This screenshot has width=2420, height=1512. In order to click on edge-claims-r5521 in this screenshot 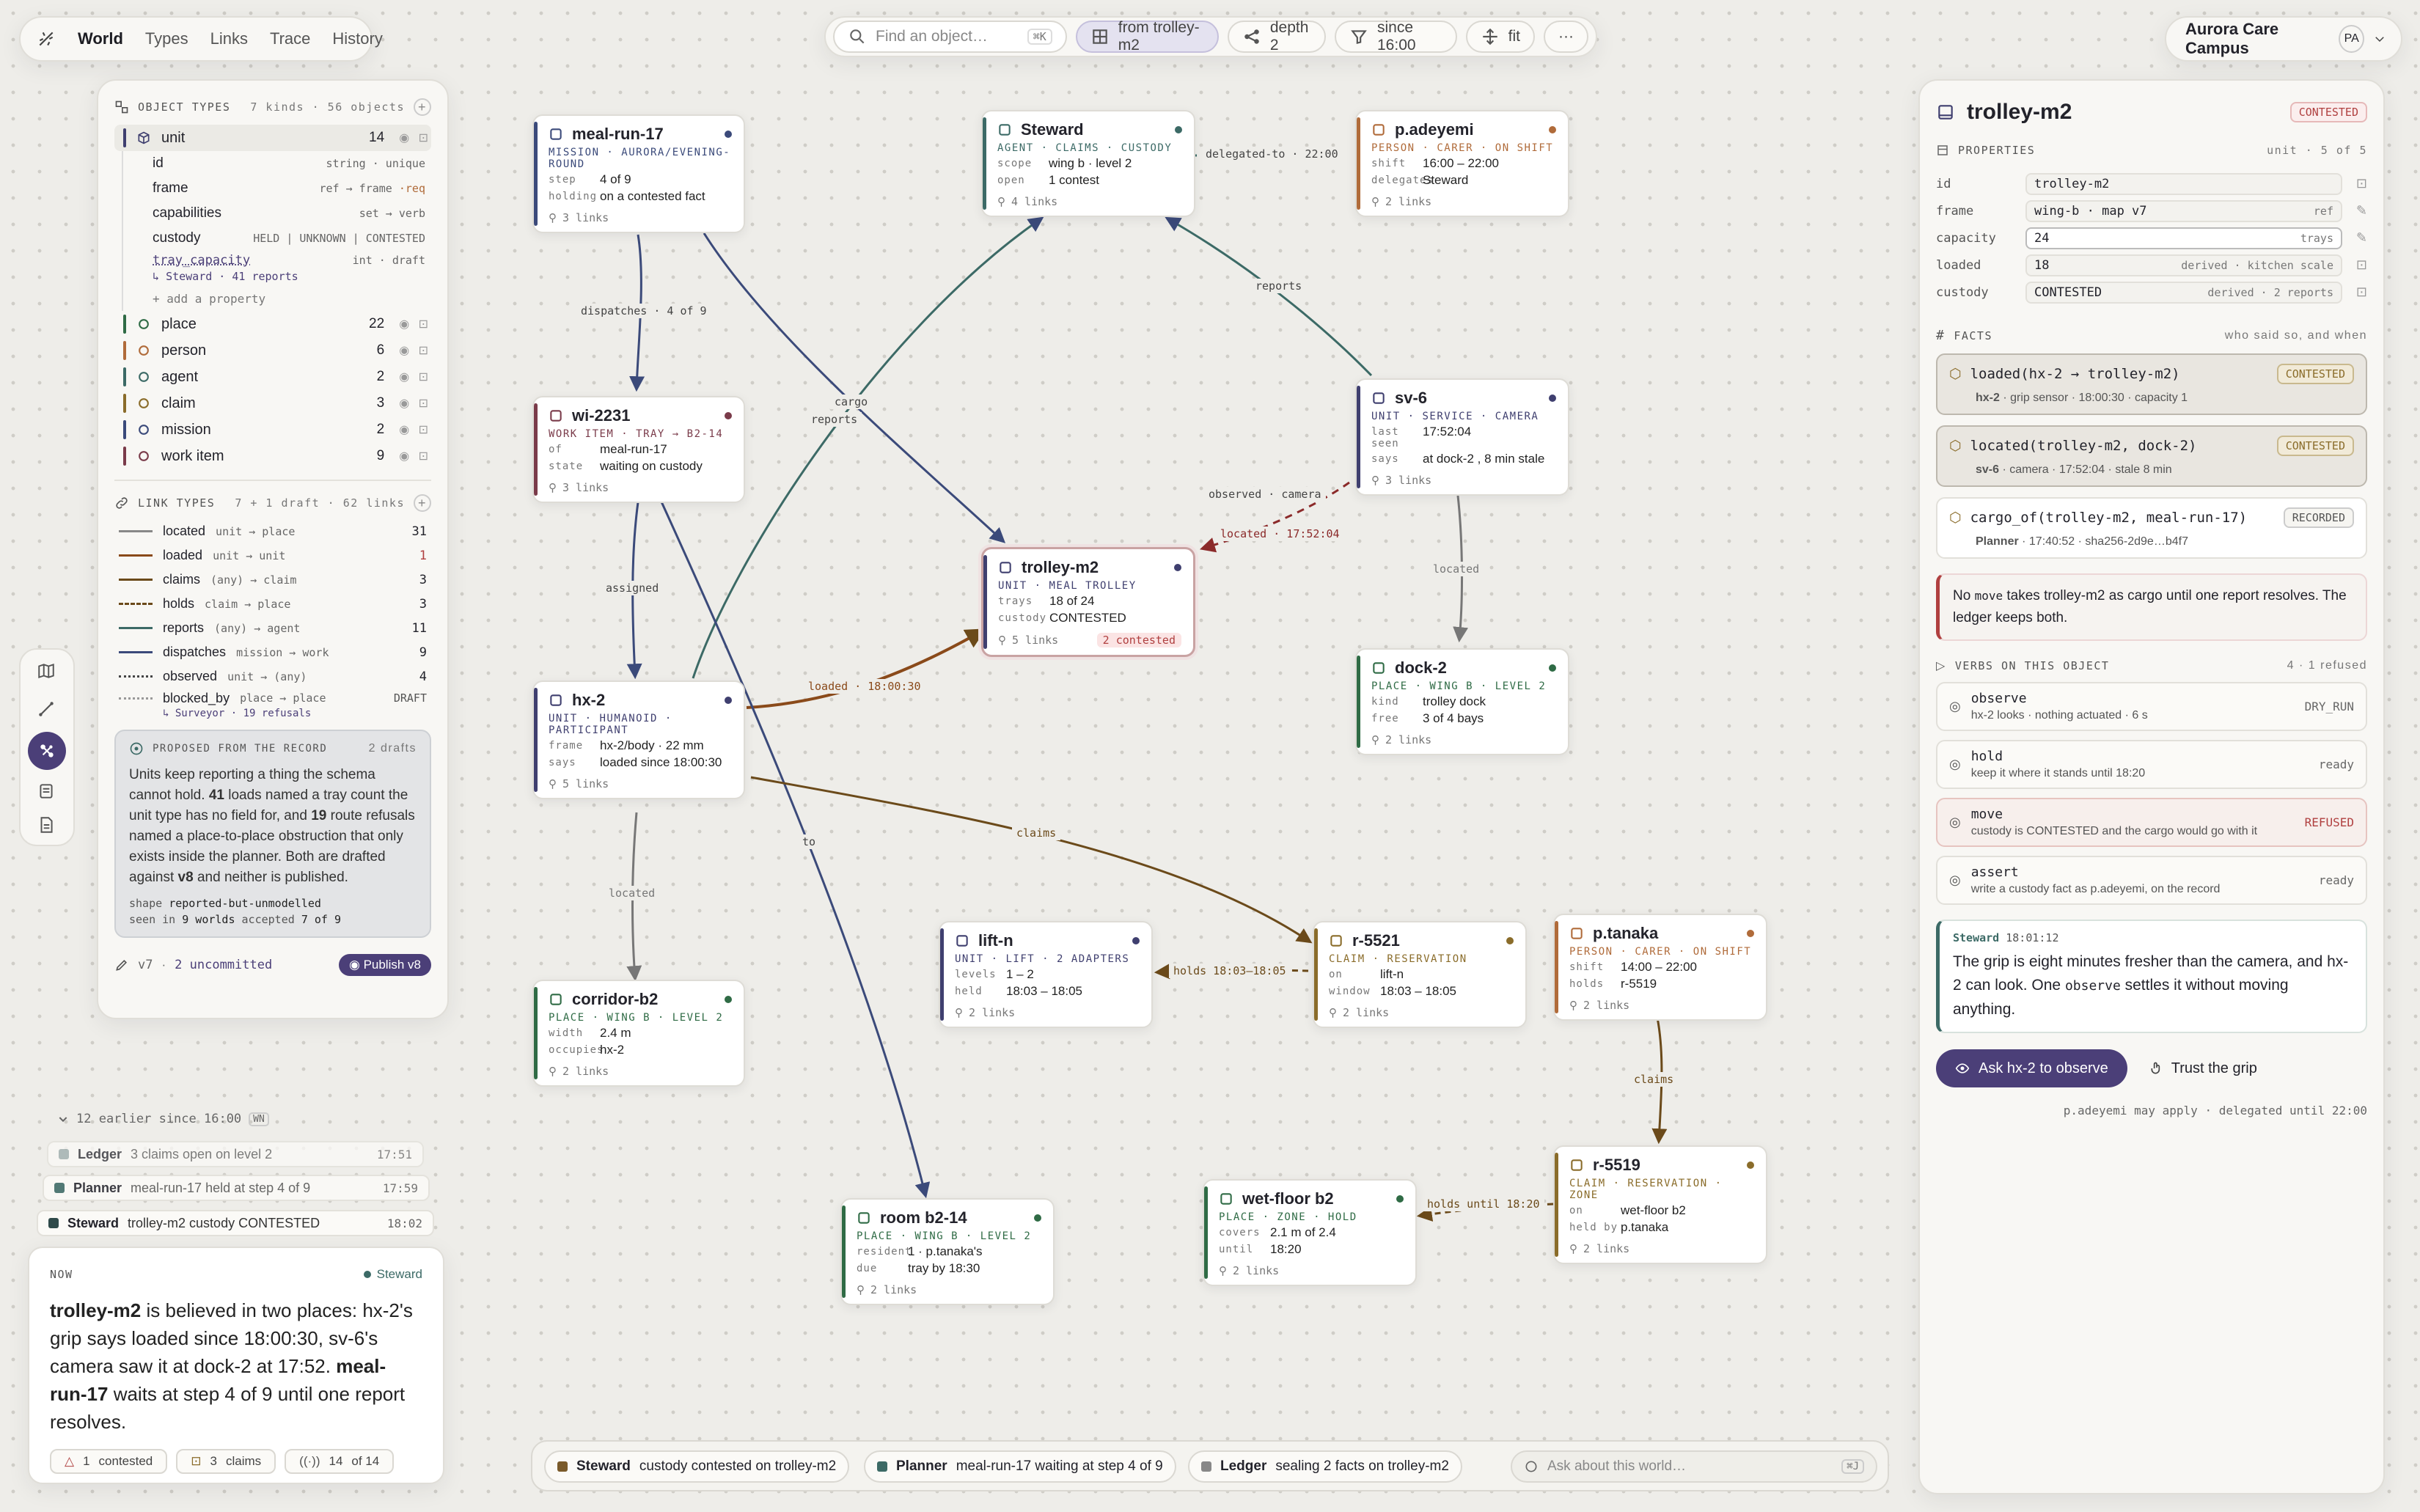, I will do `click(1031, 860)`.